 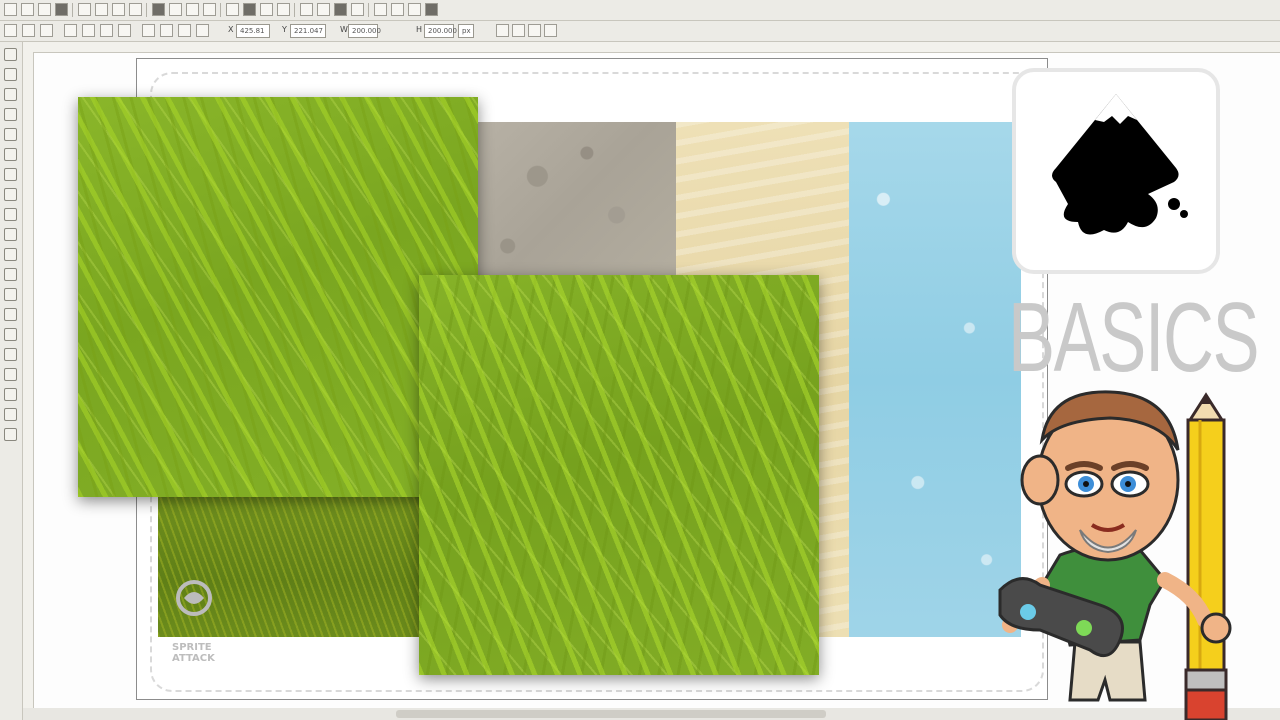 I want to click on save-icon, so click(x=44, y=9).